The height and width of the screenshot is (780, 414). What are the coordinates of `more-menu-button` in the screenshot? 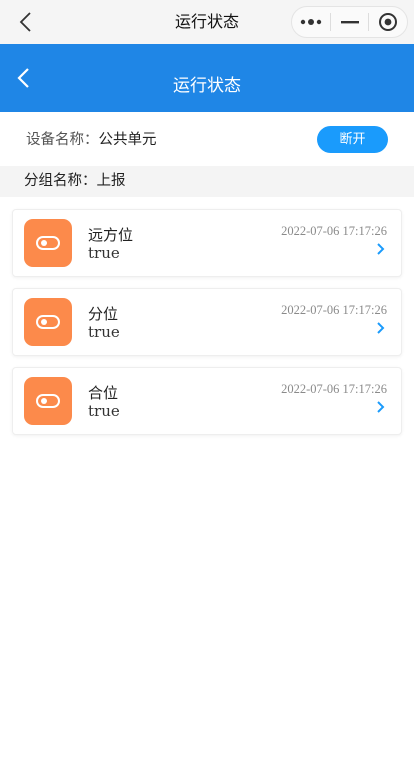 It's located at (311, 22).